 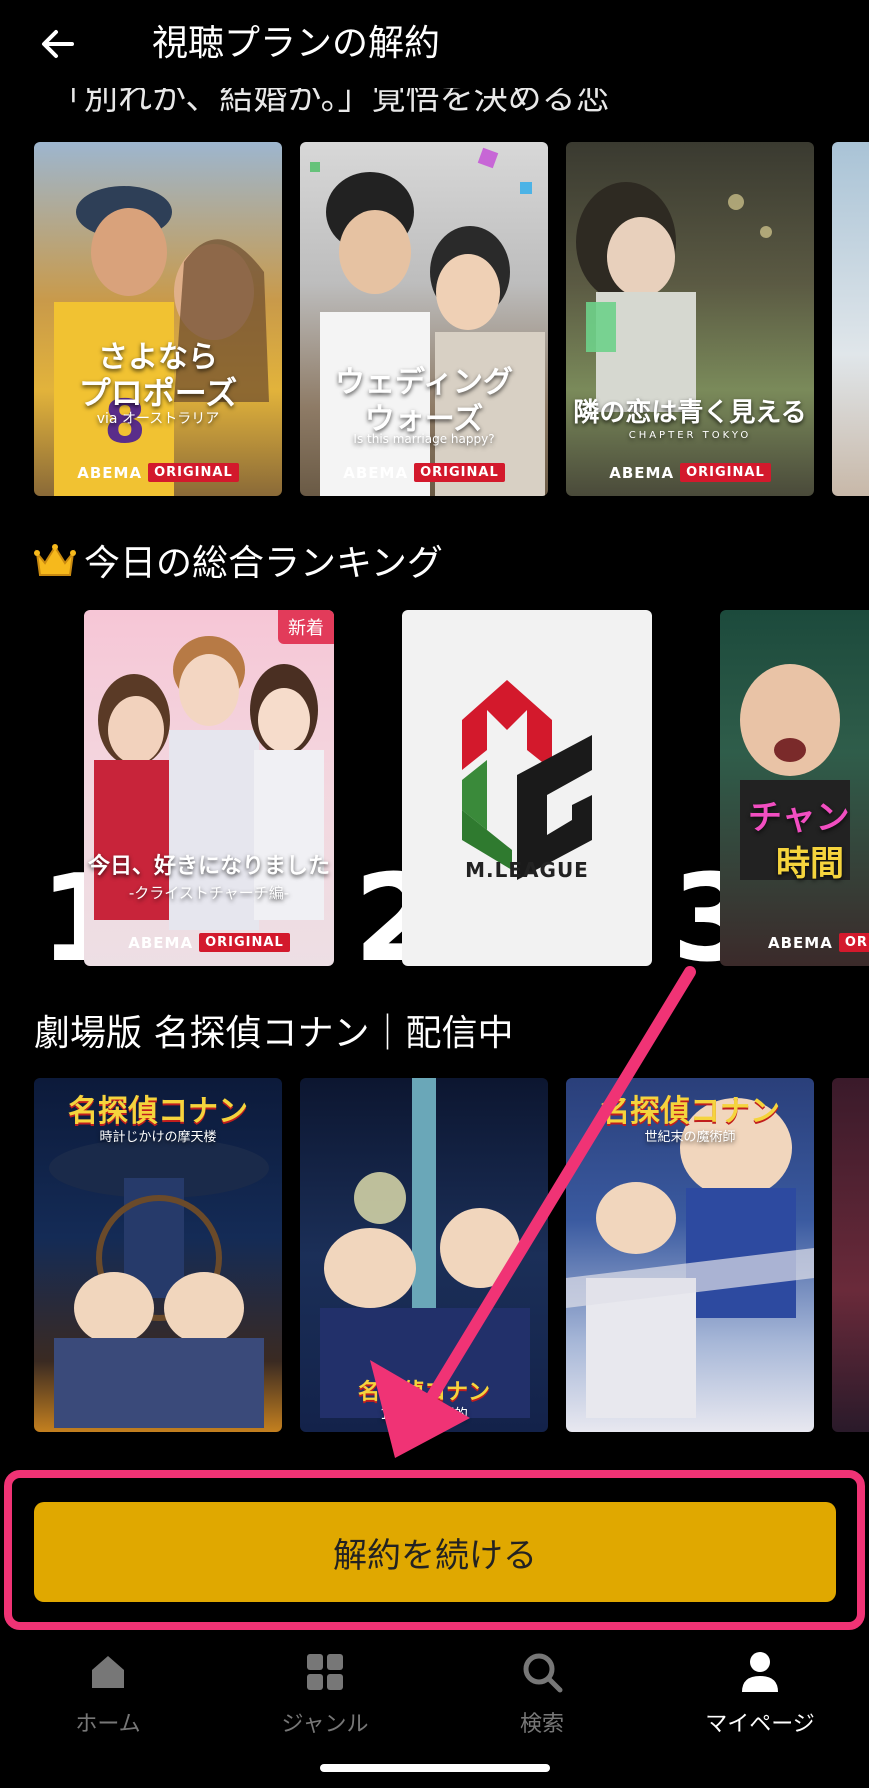 I want to click on new-badge: 新着, so click(x=306, y=627).